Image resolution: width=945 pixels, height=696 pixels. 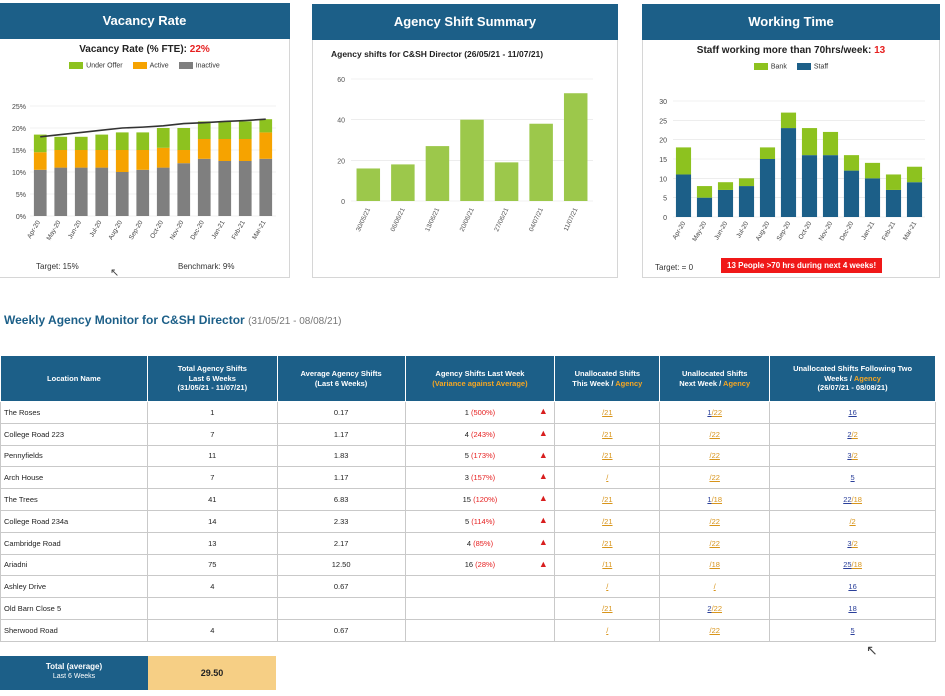 I want to click on total-shifts: 13, so click(x=212, y=543).